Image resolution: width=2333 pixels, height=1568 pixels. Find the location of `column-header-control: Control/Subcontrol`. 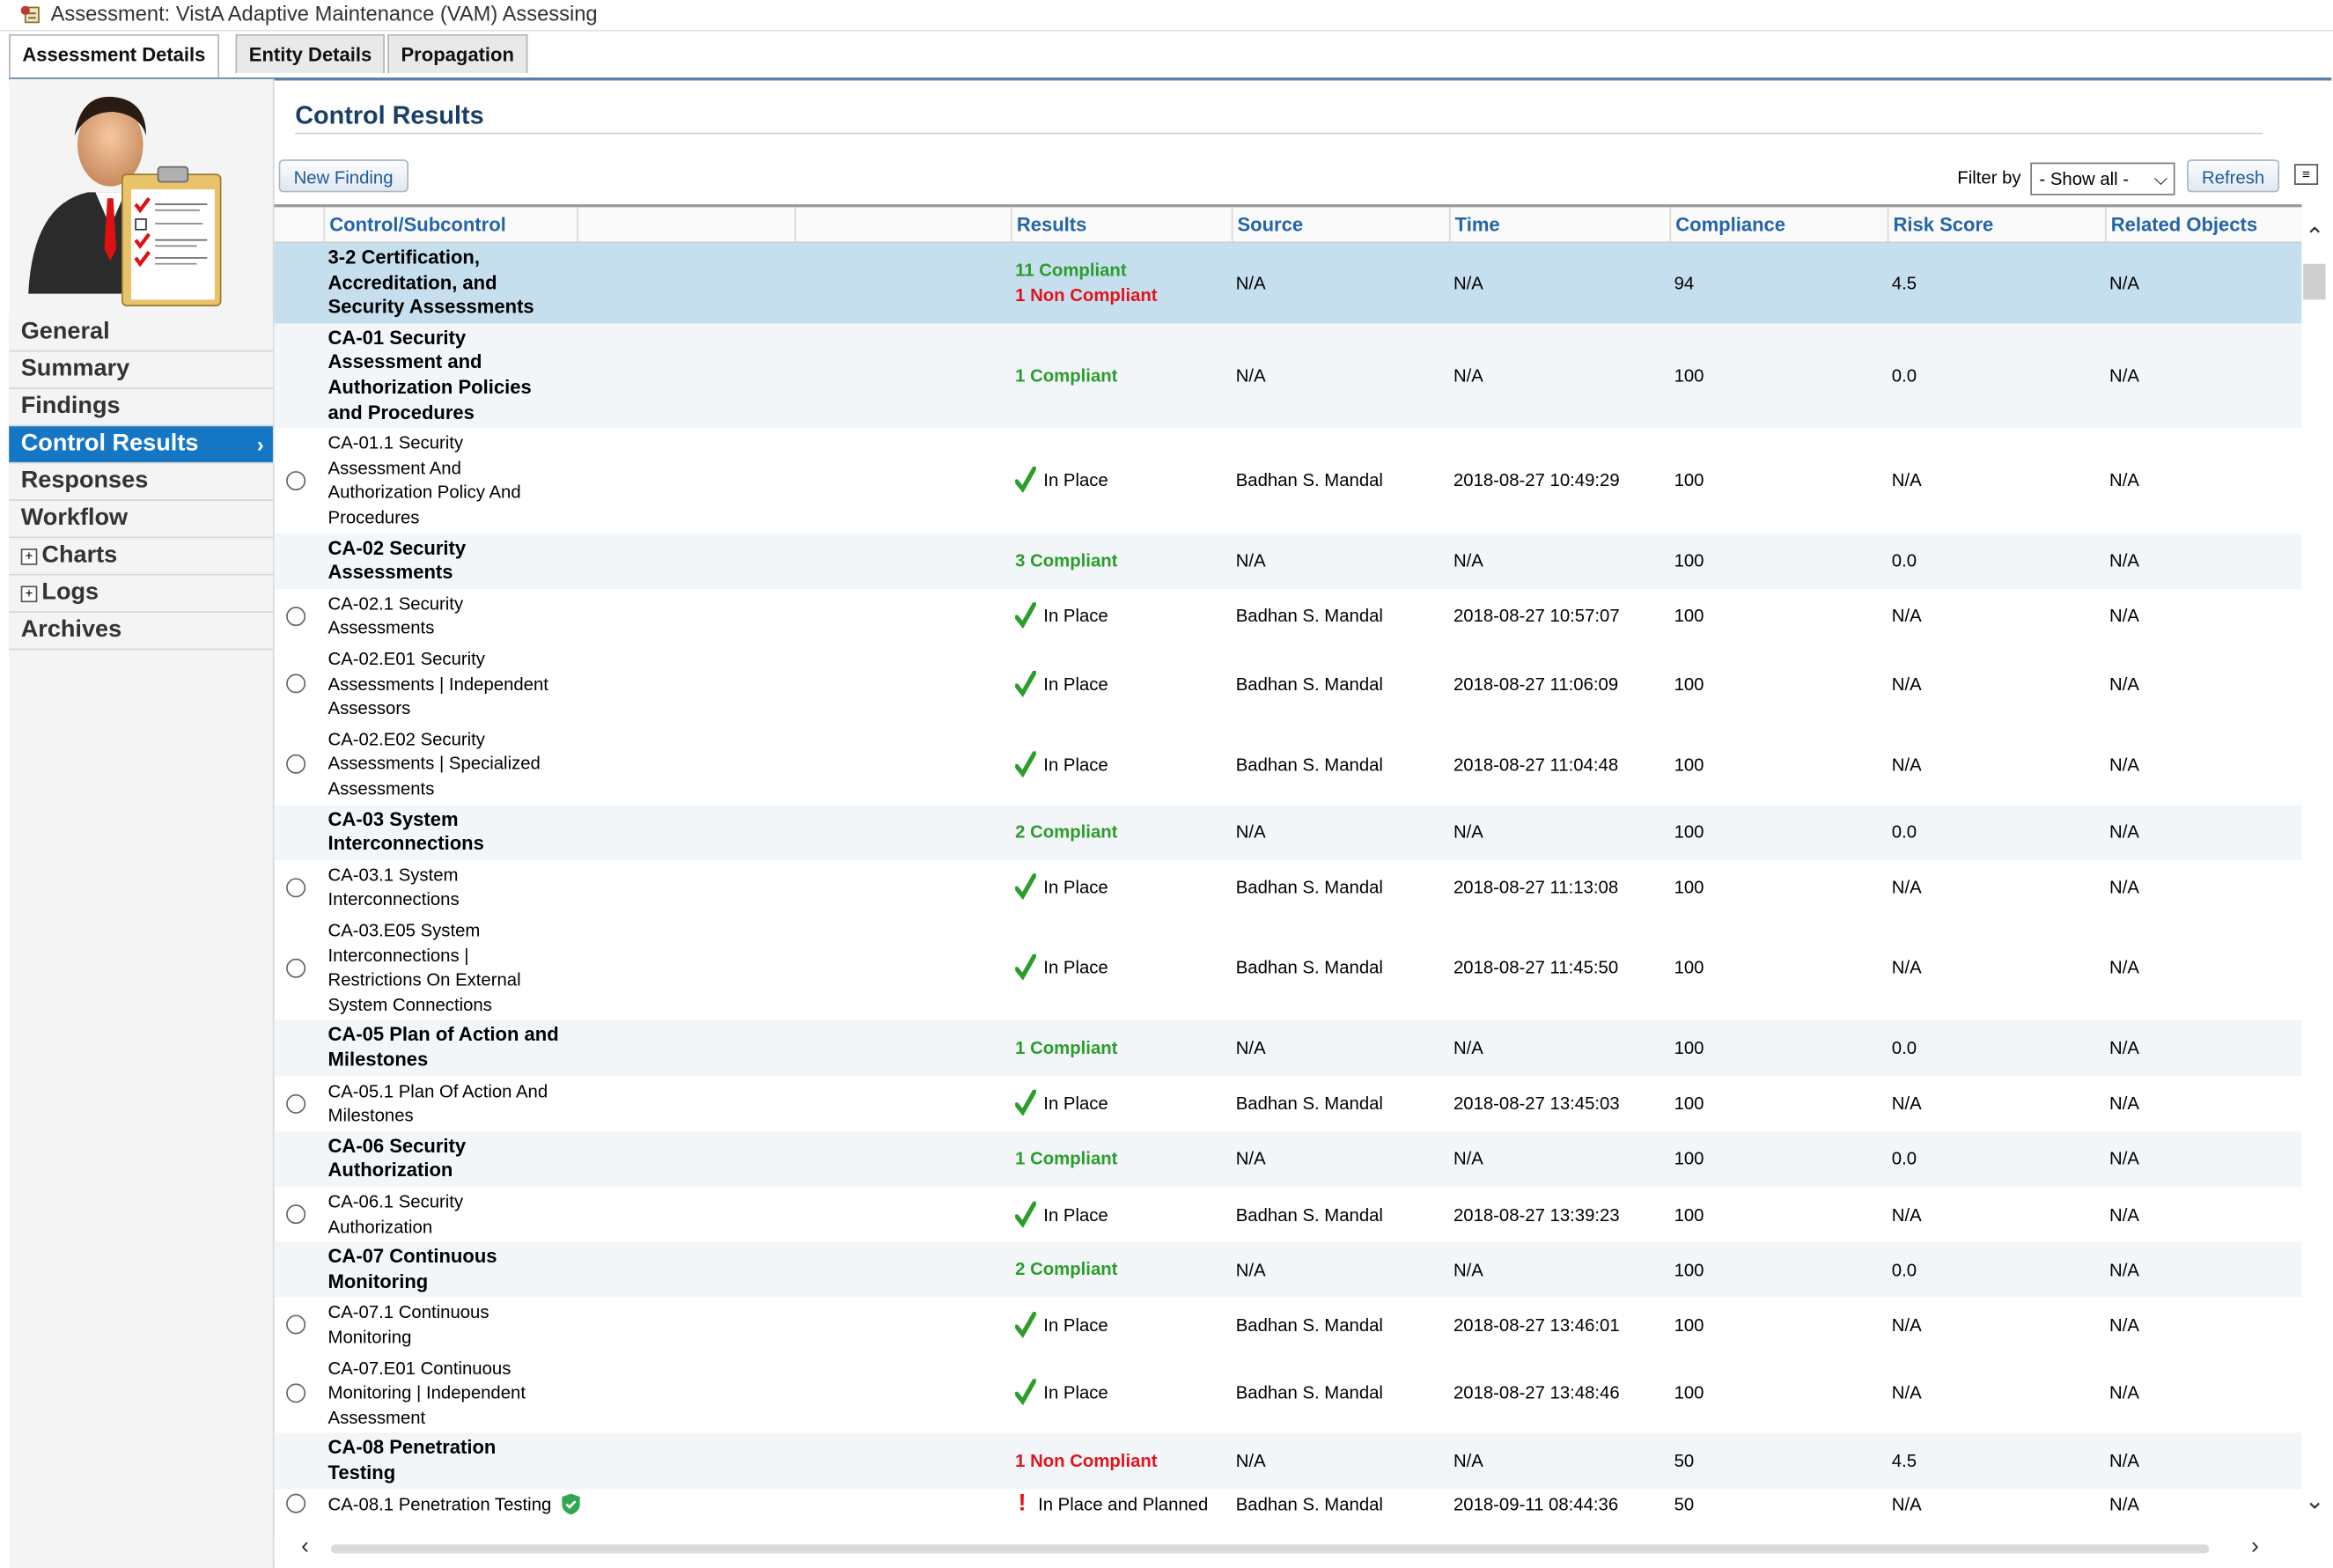

column-header-control: Control/Subcontrol is located at coordinates (450, 224).